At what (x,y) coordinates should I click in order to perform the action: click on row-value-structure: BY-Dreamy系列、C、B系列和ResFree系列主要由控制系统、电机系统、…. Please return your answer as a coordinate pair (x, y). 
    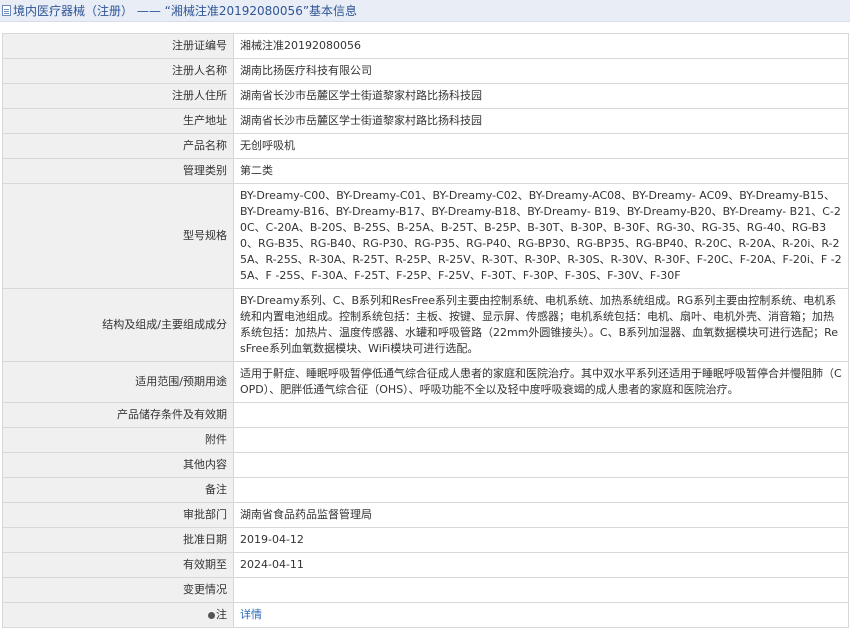
    Looking at the image, I should click on (541, 325).